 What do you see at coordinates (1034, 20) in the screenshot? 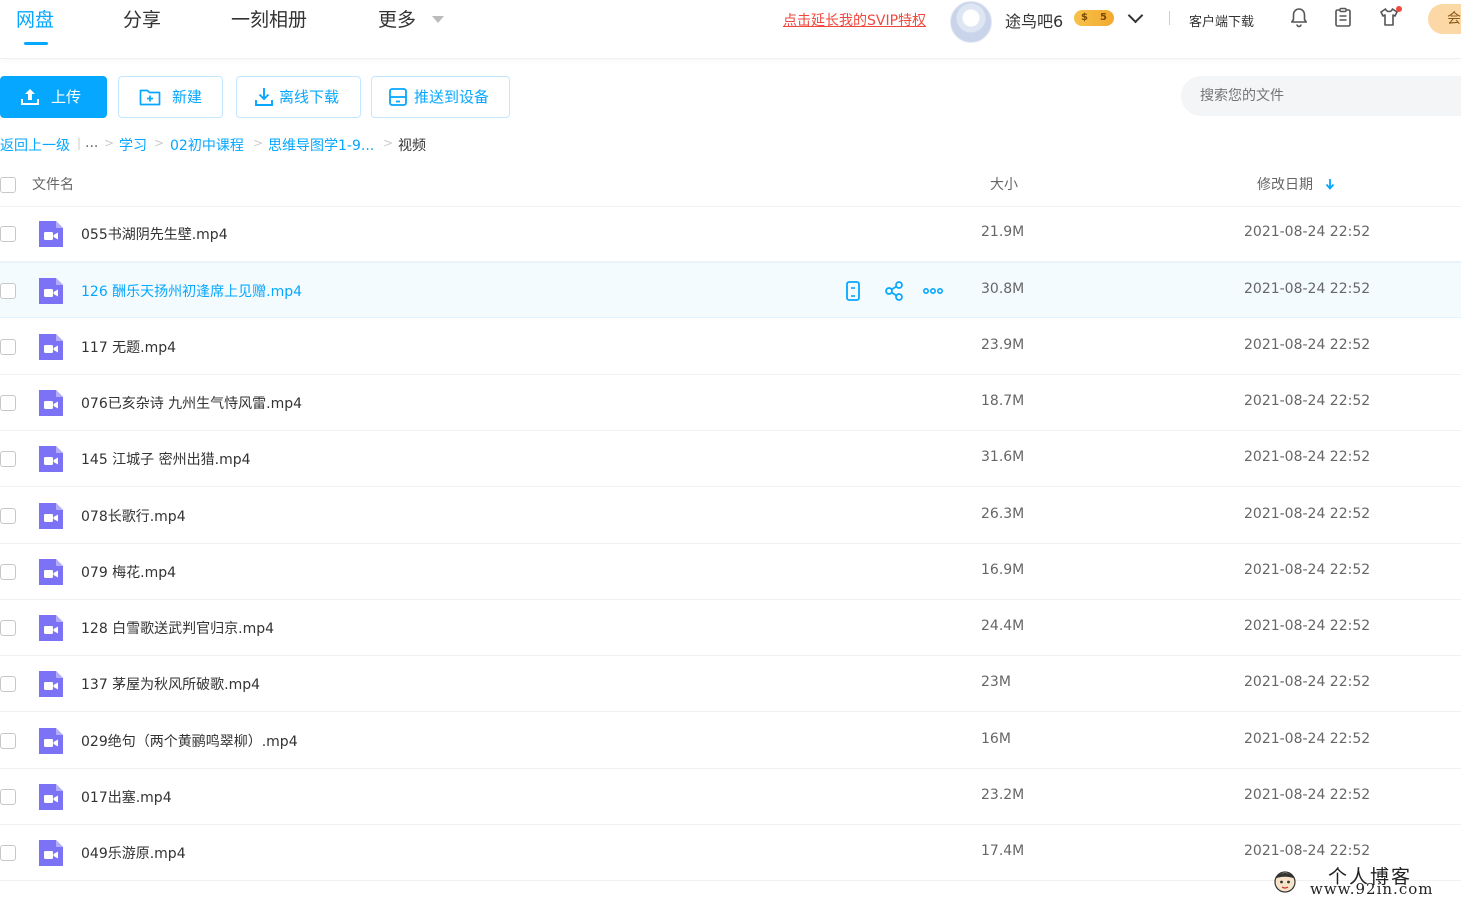
I see `username: 途鸟吧6` at bounding box center [1034, 20].